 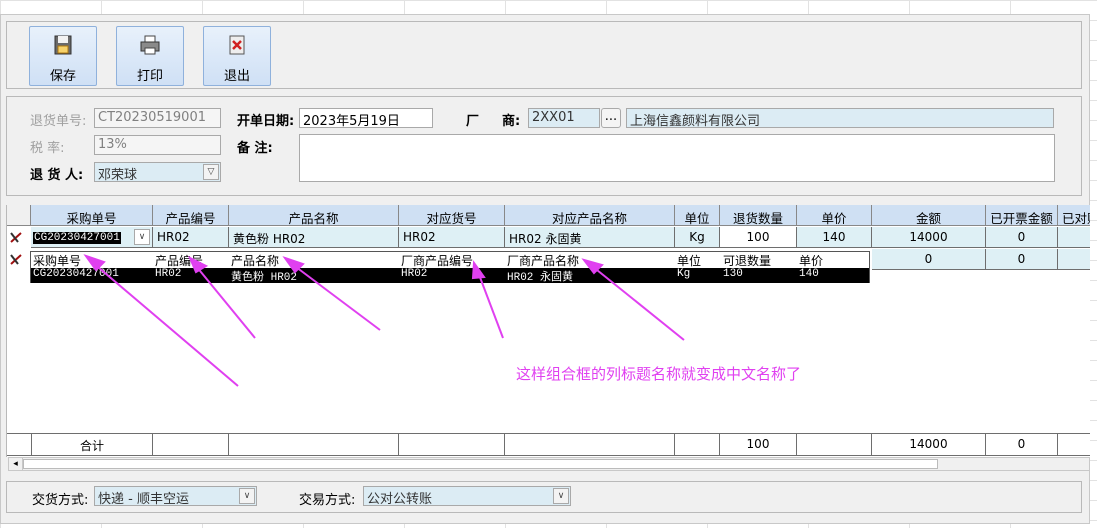 I want to click on trade-value: 公对公转账, so click(x=400, y=499).